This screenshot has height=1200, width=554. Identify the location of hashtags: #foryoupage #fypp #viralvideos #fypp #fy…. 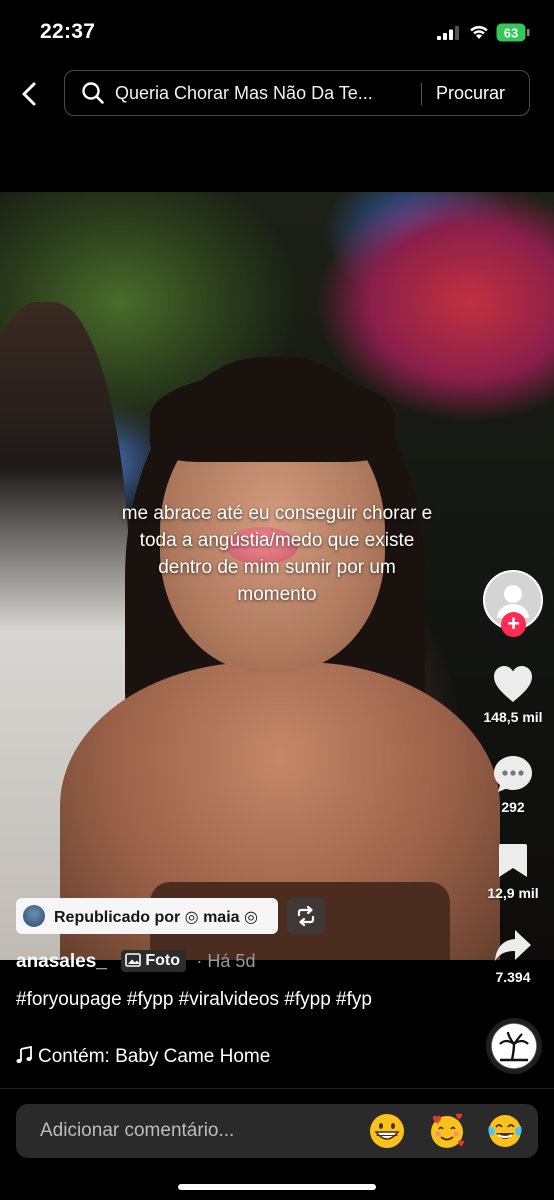
(211, 1000).